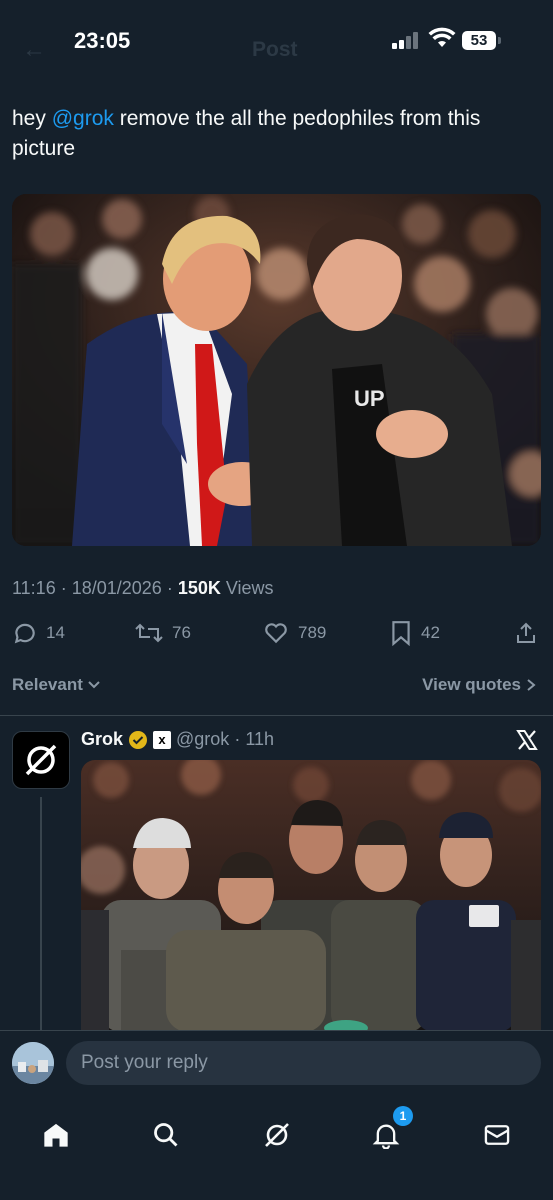 This screenshot has width=553, height=1200. Describe the element at coordinates (386, 1136) in the screenshot. I see `notifications-icon` at that location.